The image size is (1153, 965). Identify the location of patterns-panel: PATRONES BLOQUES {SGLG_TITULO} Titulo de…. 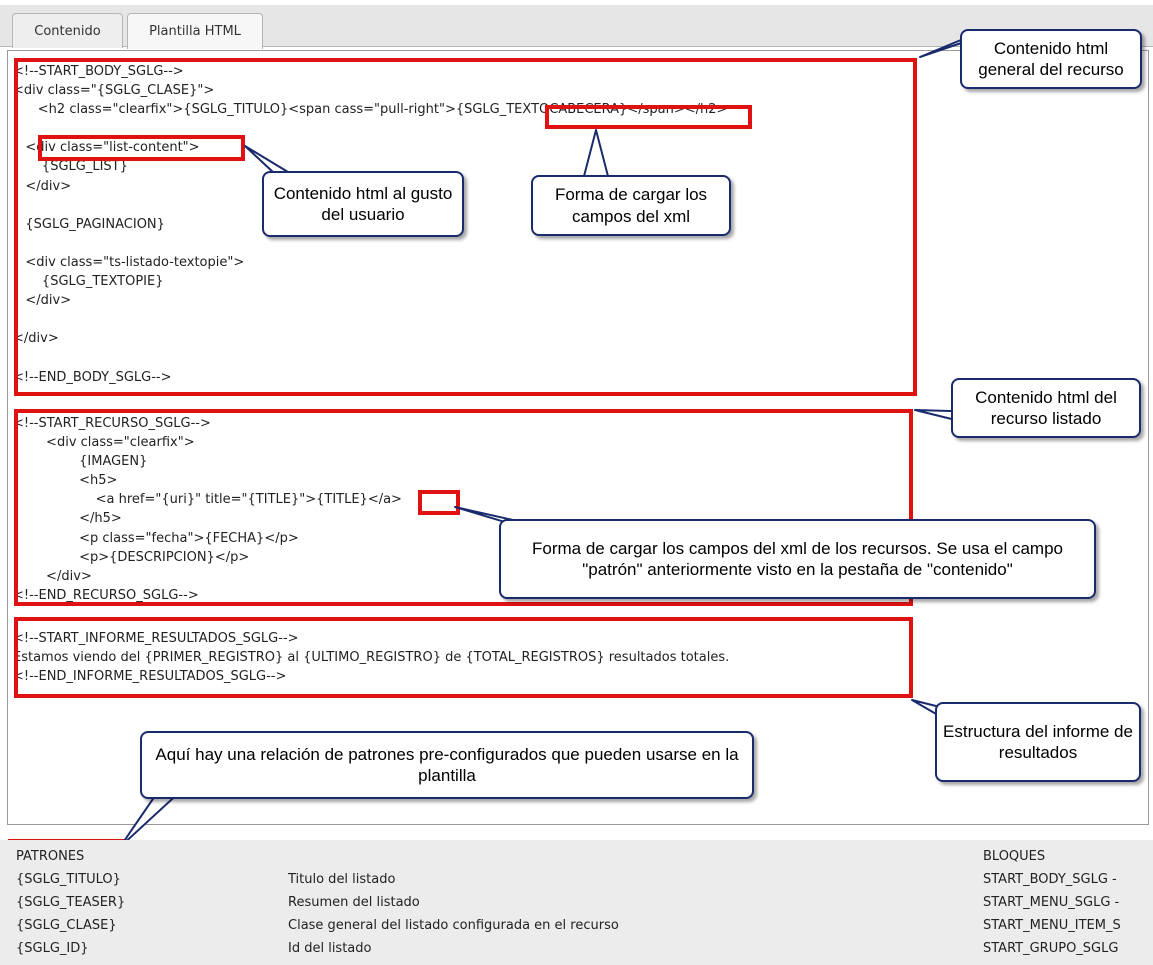
(576, 902).